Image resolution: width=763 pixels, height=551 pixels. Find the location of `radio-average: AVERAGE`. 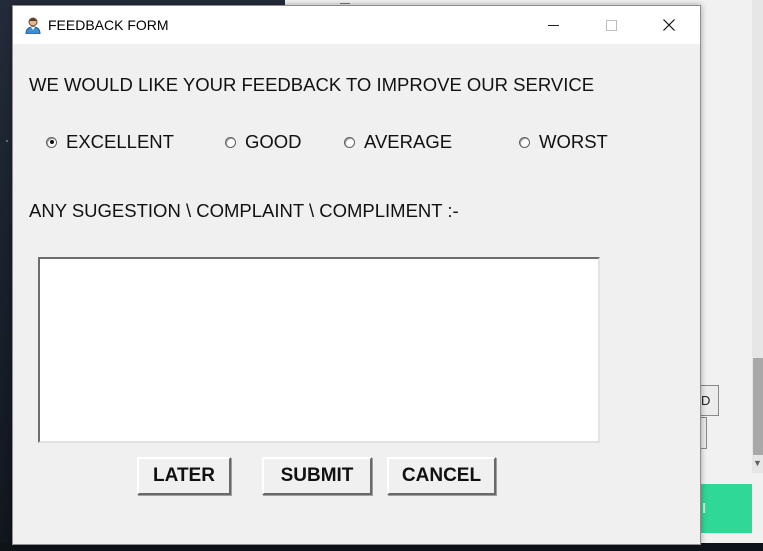

radio-average: AVERAGE is located at coordinates (398, 142).